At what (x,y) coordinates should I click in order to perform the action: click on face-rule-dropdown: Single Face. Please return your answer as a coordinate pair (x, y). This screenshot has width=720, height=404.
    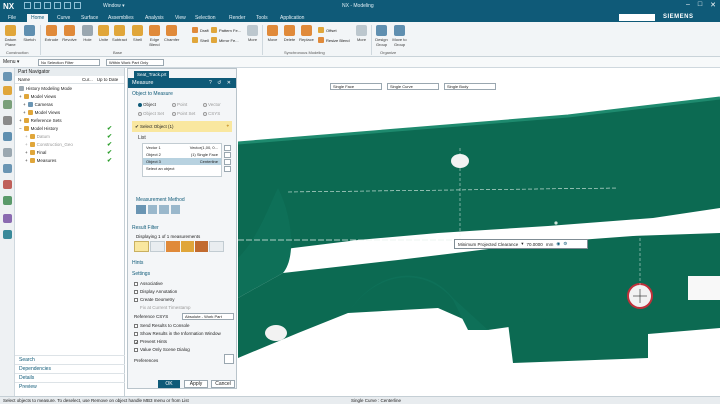
    Looking at the image, I should click on (356, 86).